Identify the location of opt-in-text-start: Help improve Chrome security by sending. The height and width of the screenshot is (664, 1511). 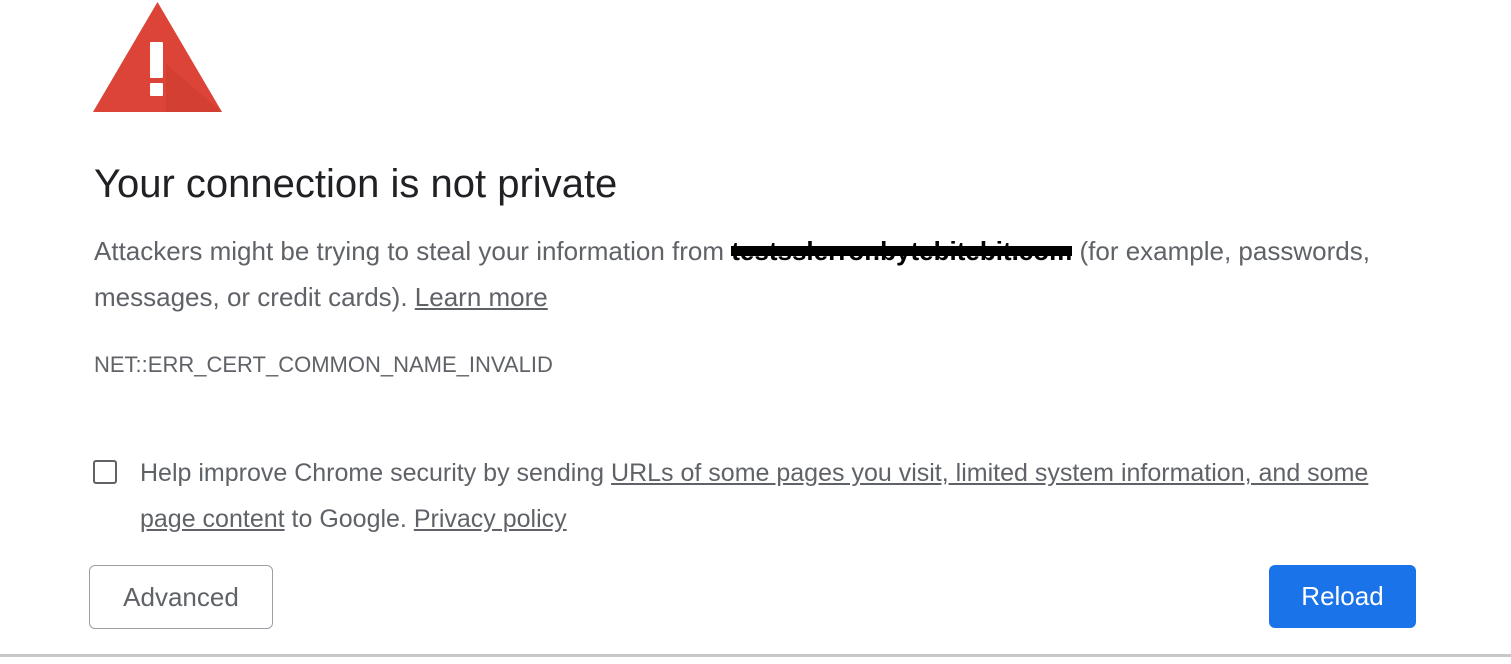
(376, 473).